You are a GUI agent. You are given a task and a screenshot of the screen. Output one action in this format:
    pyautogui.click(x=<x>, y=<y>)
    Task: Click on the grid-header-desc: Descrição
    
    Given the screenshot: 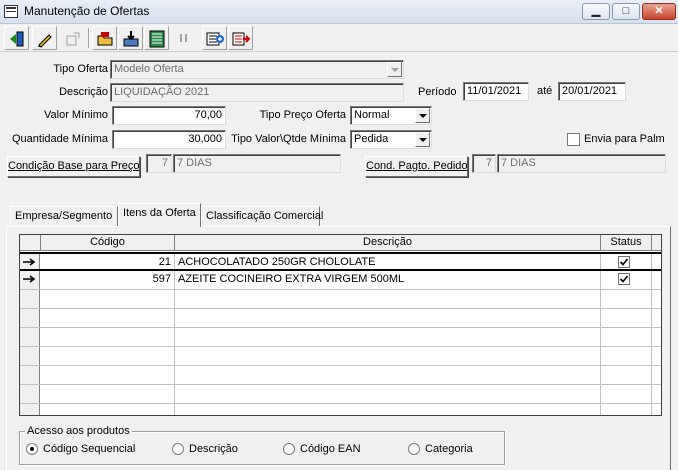 What is the action you would take?
    pyautogui.click(x=388, y=243)
    